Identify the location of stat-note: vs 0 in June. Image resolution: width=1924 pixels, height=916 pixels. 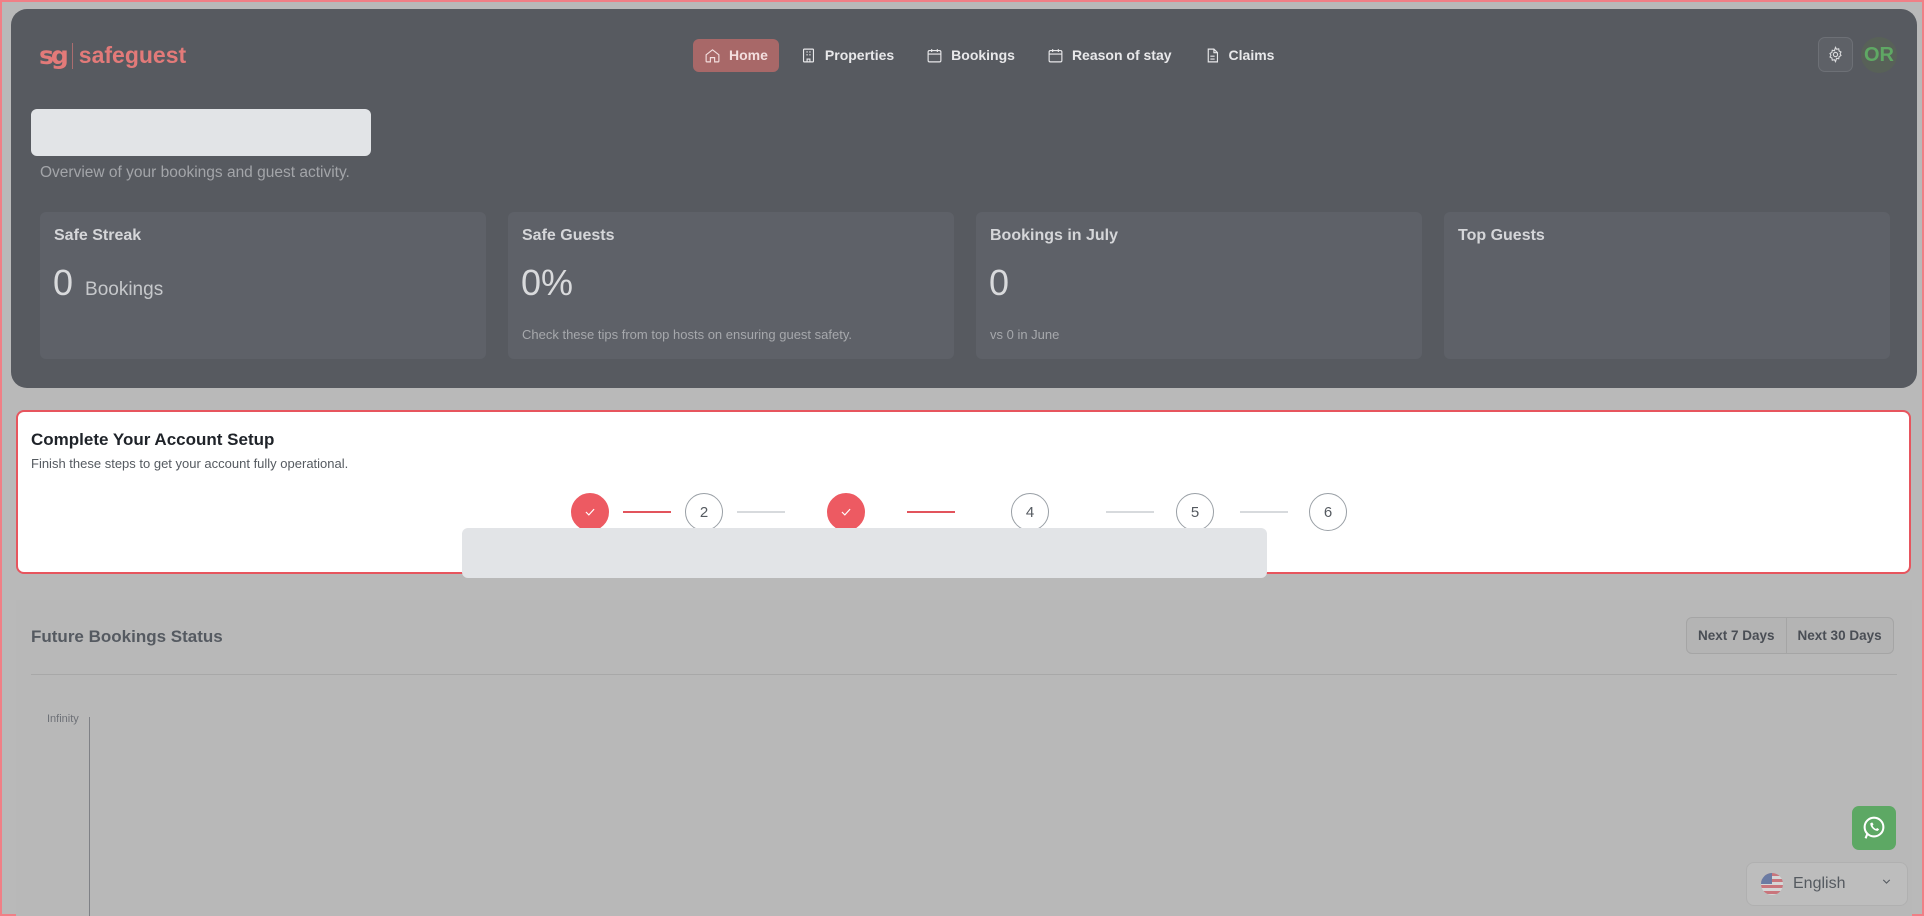
(1025, 334).